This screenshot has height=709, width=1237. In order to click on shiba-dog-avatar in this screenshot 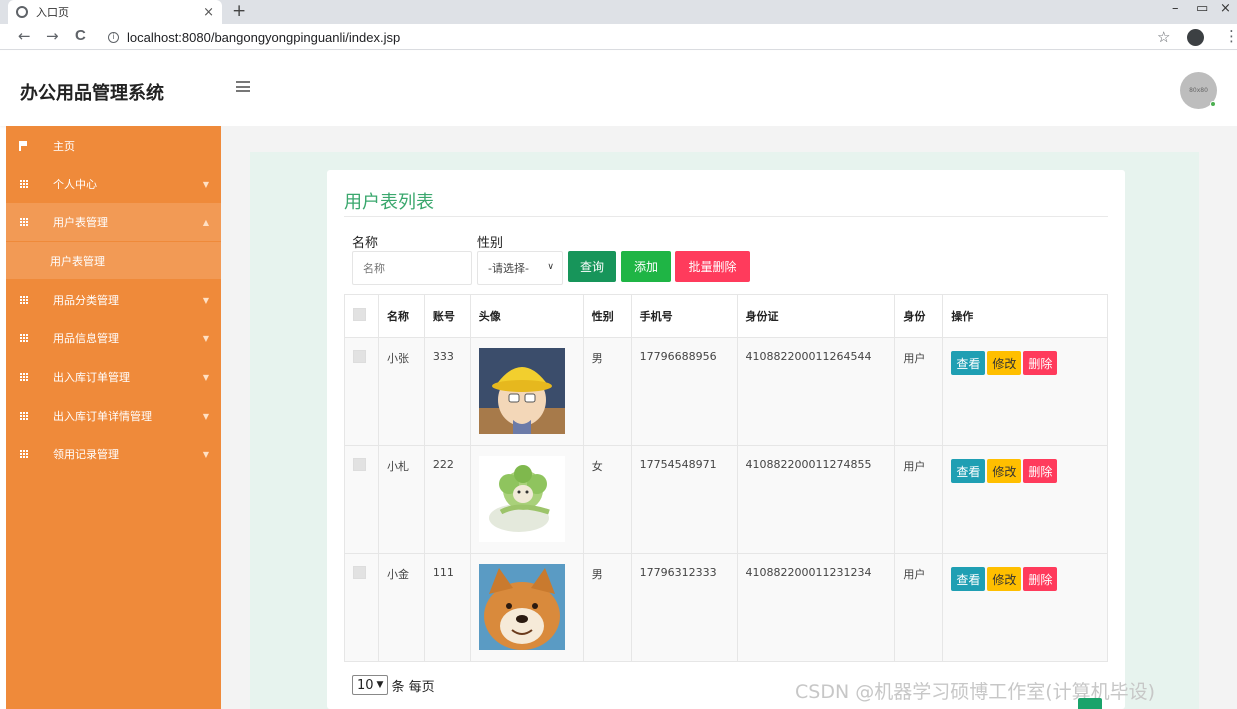, I will do `click(521, 607)`.